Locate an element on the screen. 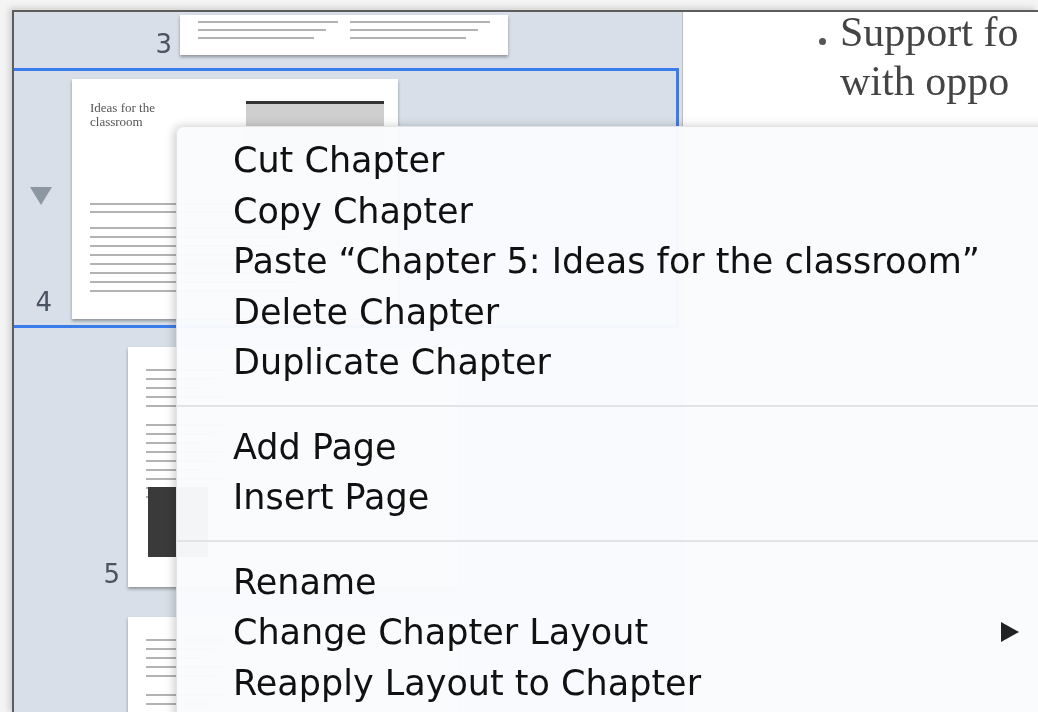 This screenshot has width=1038, height=712. page-number: 5 is located at coordinates (111, 574).